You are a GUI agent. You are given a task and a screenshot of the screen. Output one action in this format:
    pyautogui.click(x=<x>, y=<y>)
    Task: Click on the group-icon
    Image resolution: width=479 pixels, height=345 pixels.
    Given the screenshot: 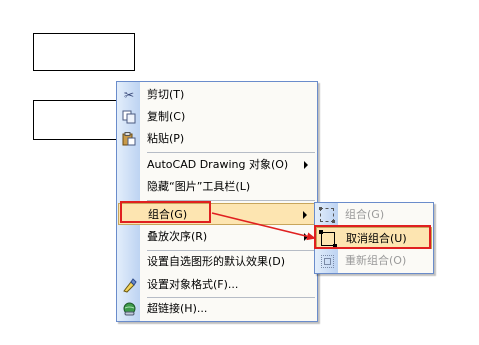 What is the action you would take?
    pyautogui.click(x=327, y=215)
    